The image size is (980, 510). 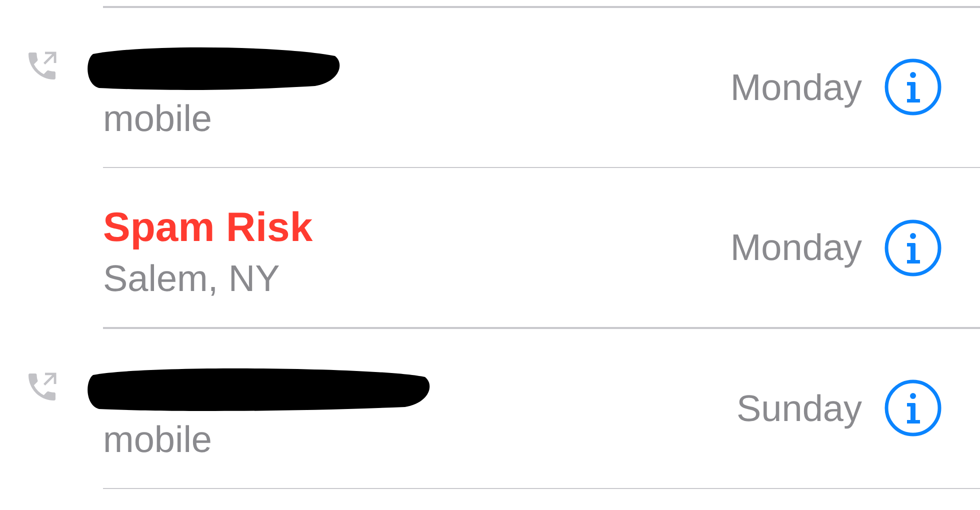 I want to click on call-date: Sunday, so click(x=799, y=408).